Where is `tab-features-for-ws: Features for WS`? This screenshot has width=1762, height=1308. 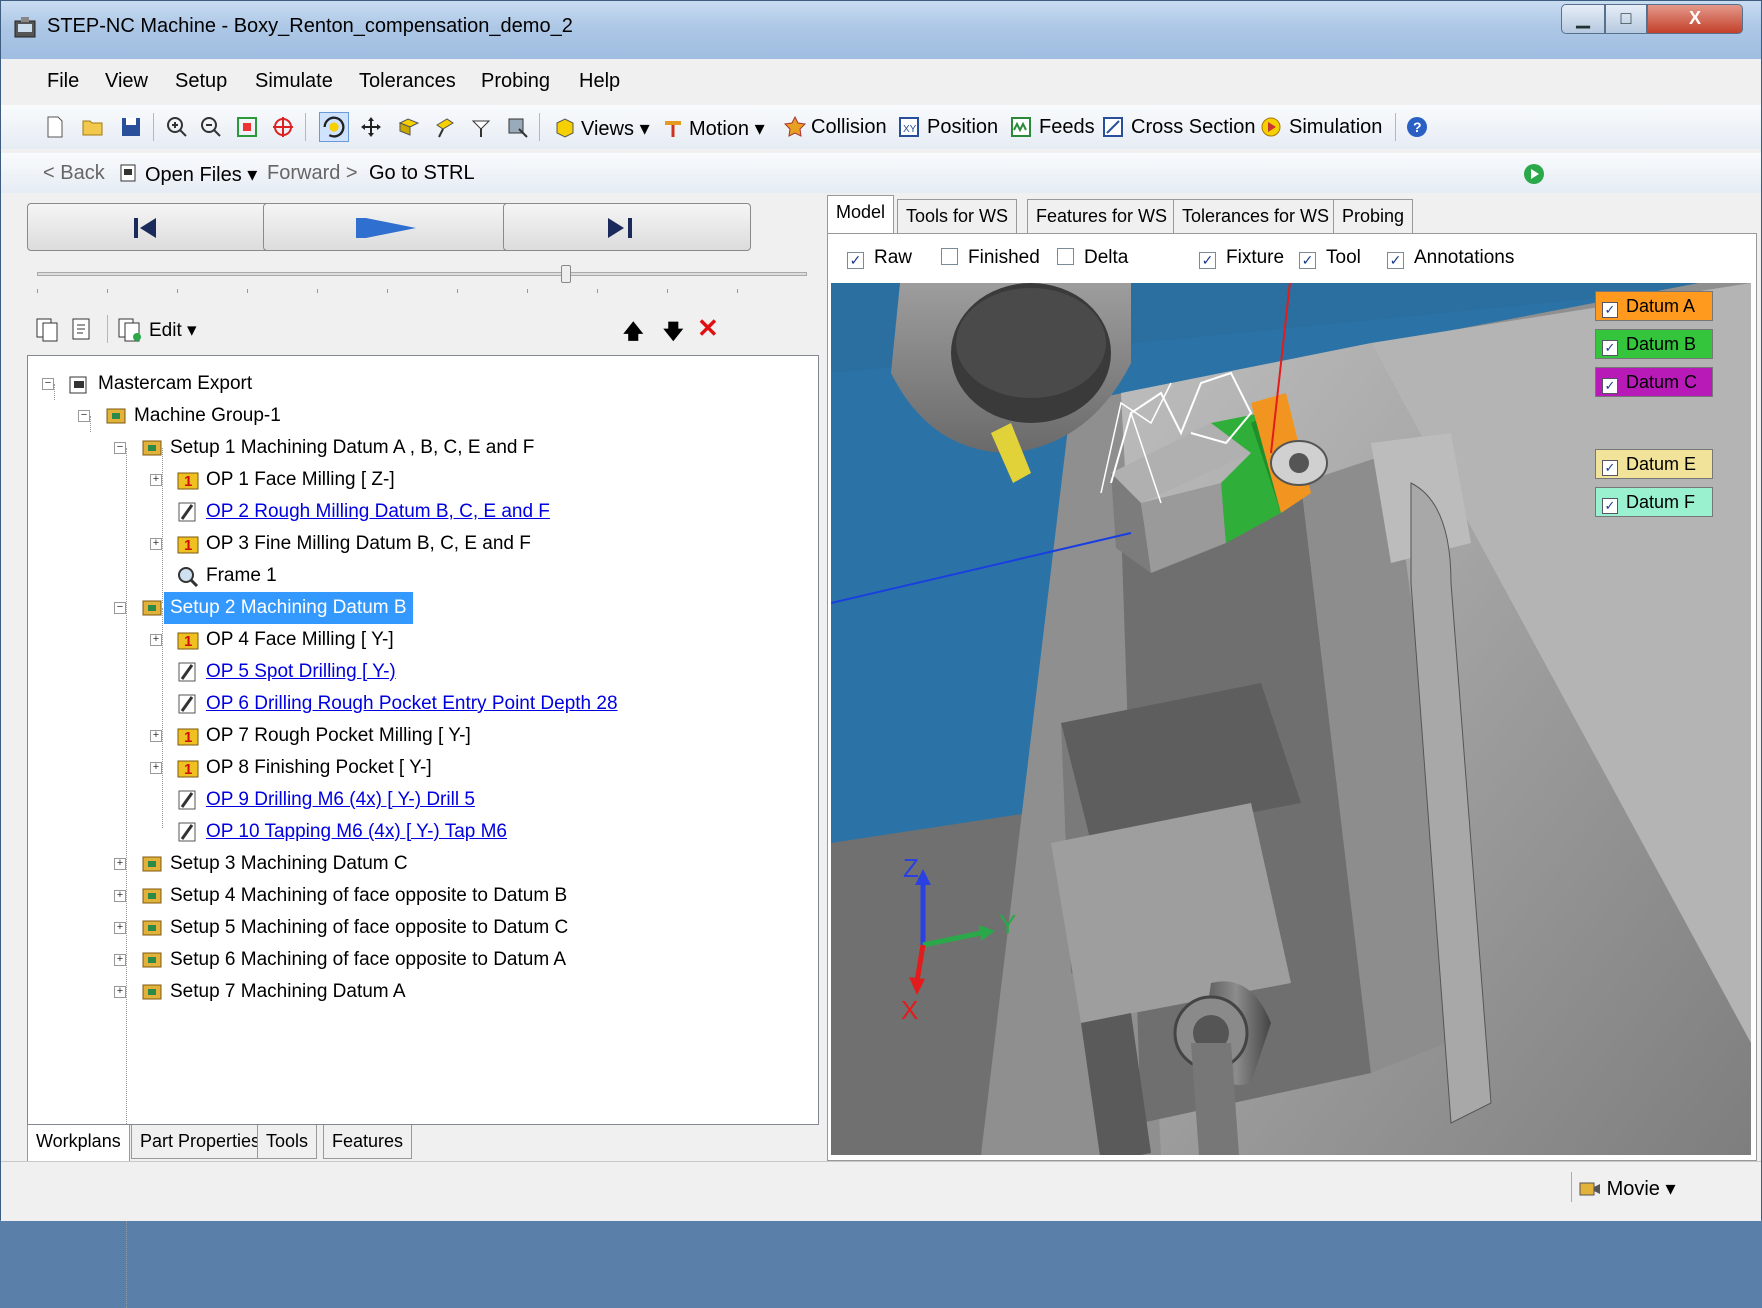 tab-features-for-ws: Features for WS is located at coordinates (1102, 216).